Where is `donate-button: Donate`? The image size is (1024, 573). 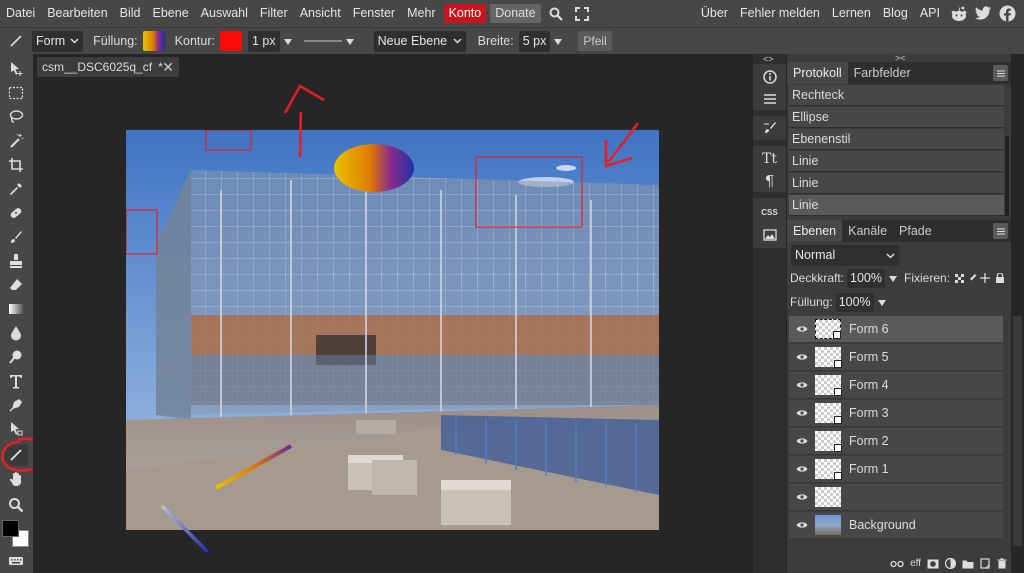 donate-button: Donate is located at coordinates (515, 13).